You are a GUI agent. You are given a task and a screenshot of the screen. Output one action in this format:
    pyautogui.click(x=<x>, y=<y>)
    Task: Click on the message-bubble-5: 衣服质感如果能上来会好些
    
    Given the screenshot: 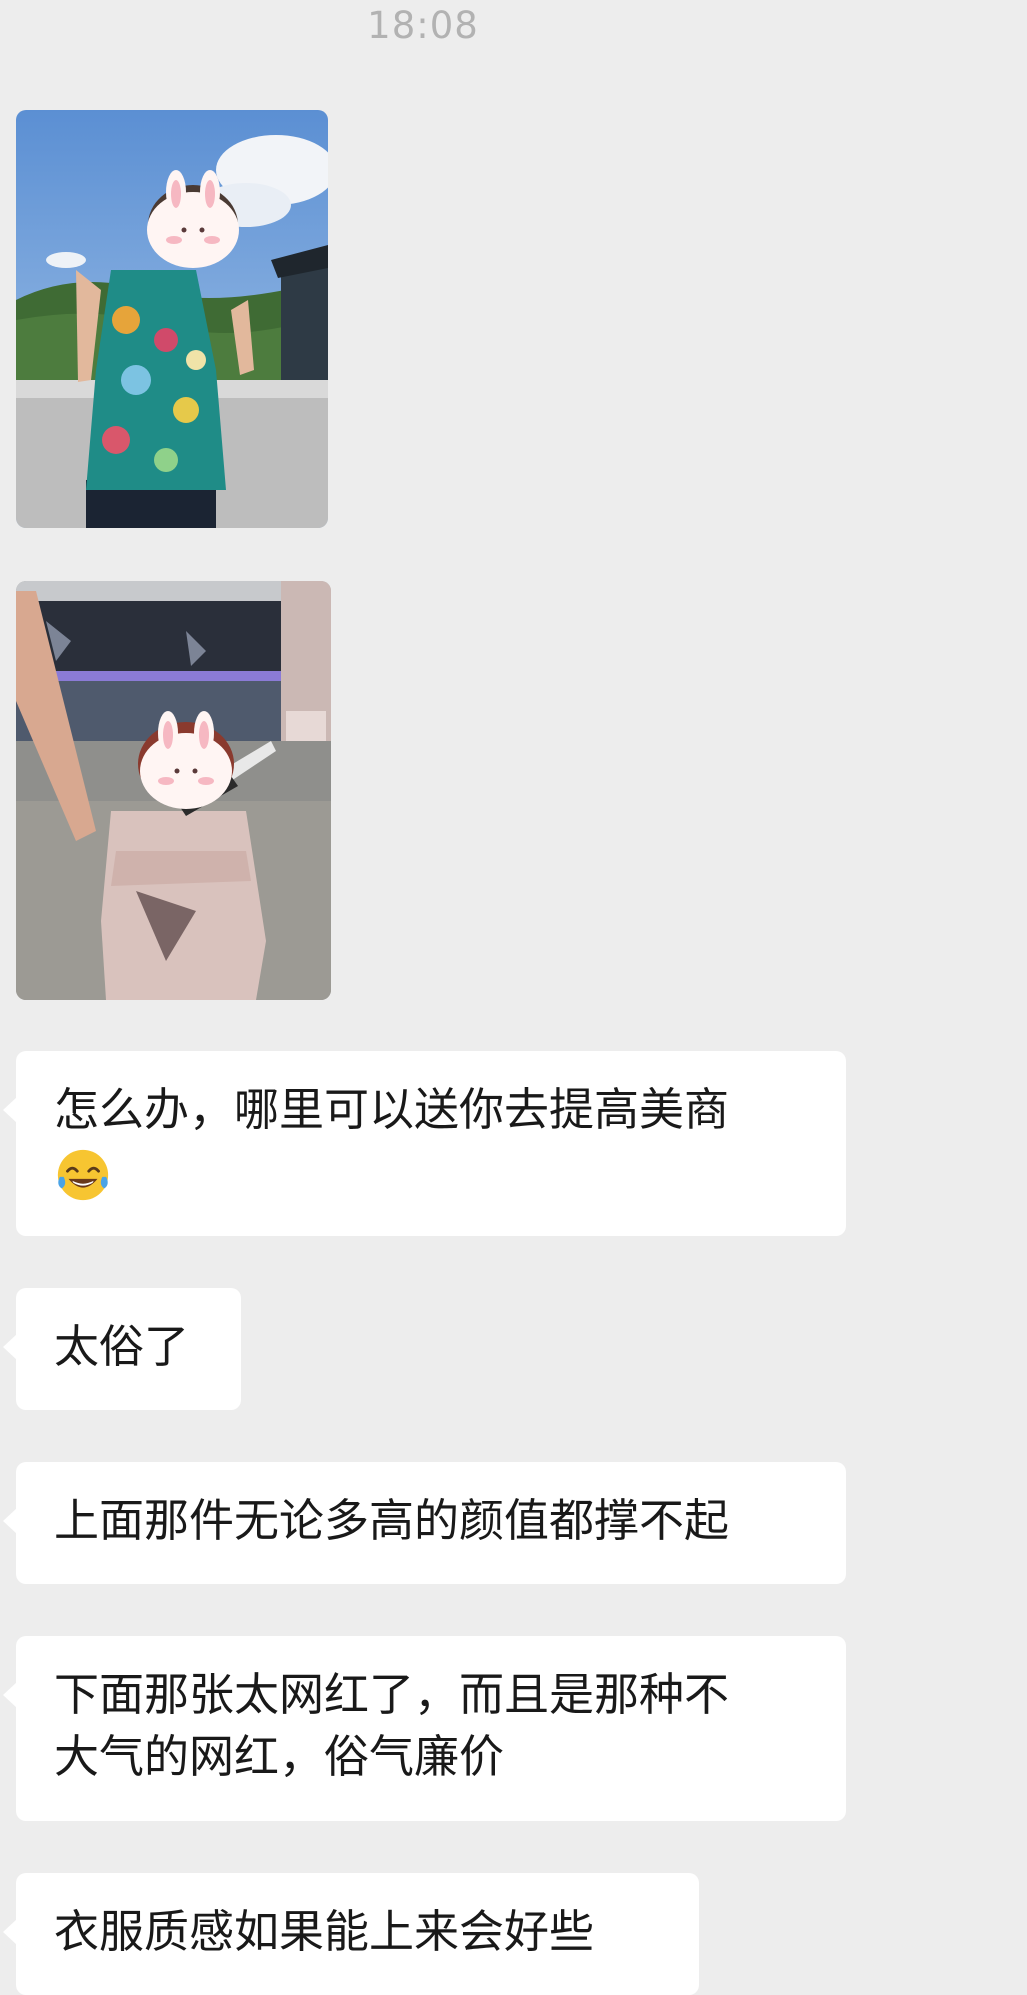 What is the action you would take?
    pyautogui.click(x=351, y=1934)
    